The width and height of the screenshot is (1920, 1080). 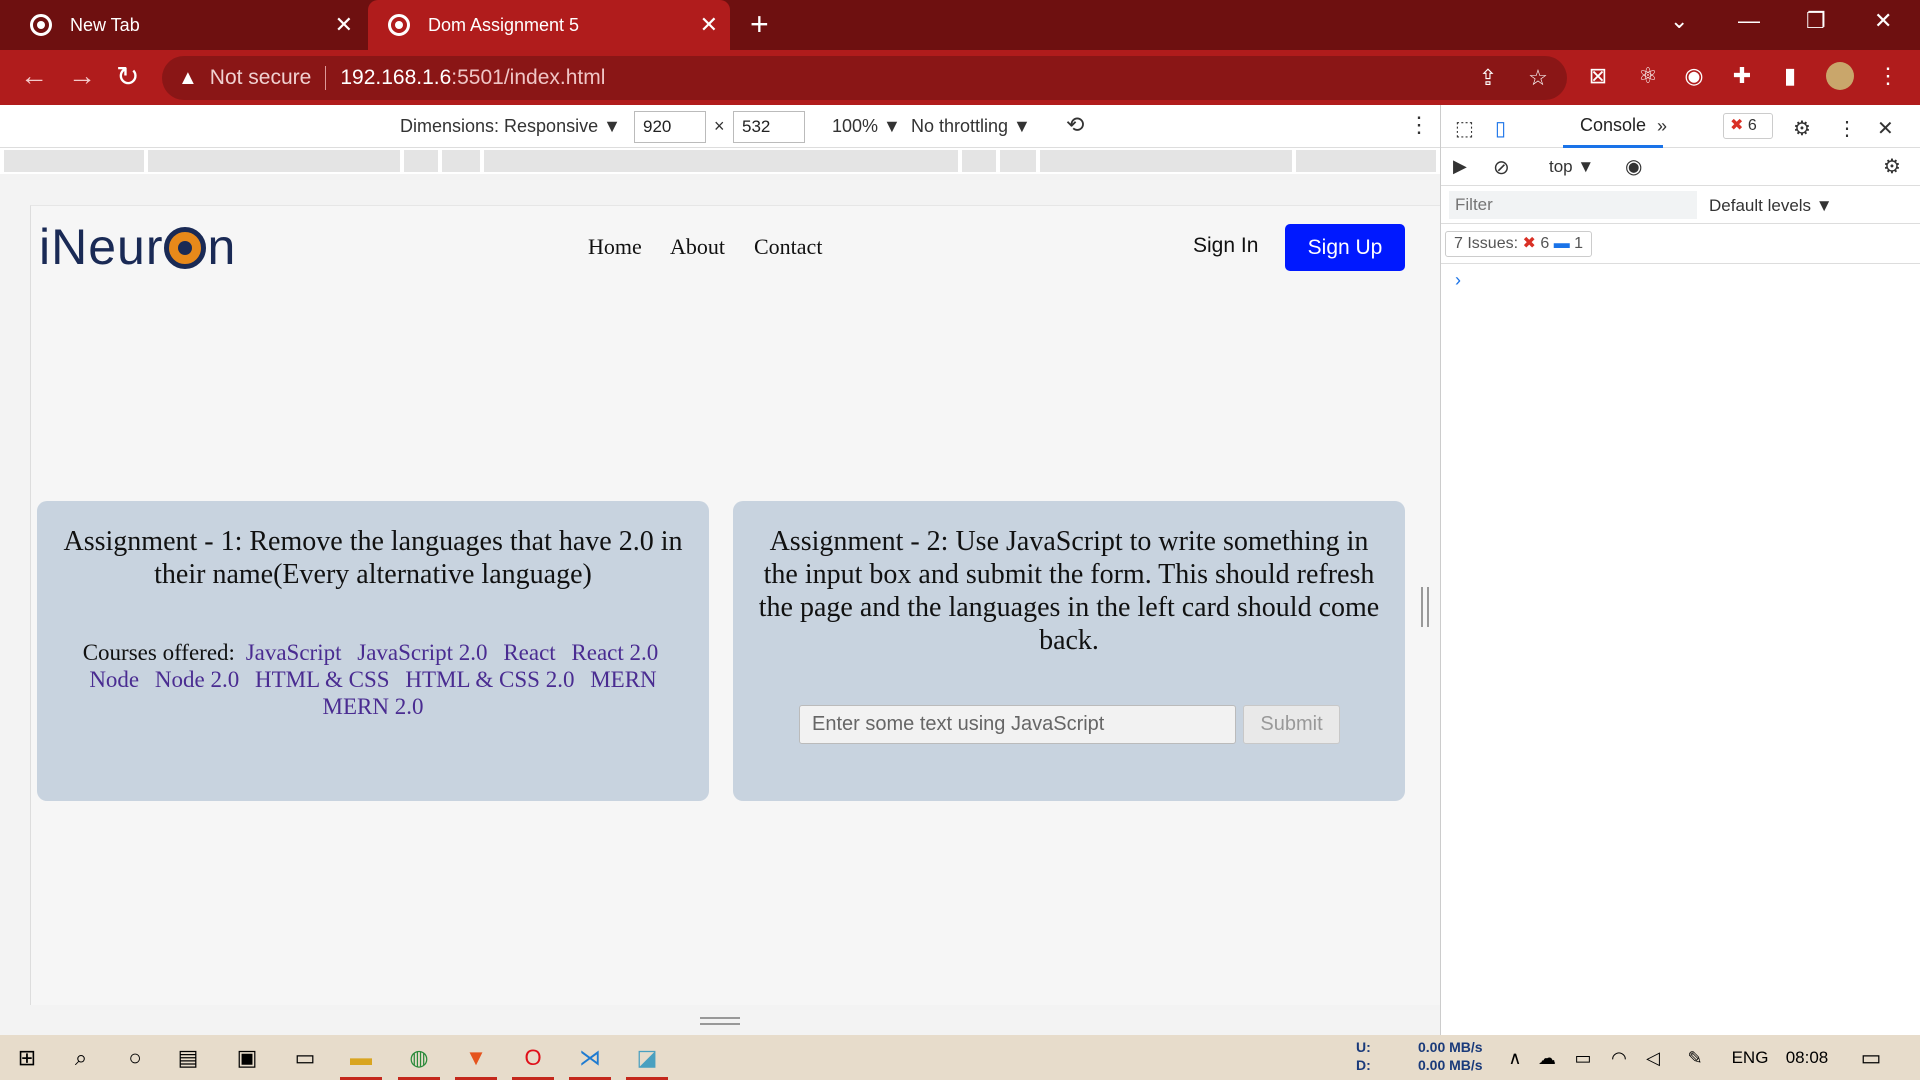 I want to click on sign-up-button: Sign Up, so click(x=1345, y=247).